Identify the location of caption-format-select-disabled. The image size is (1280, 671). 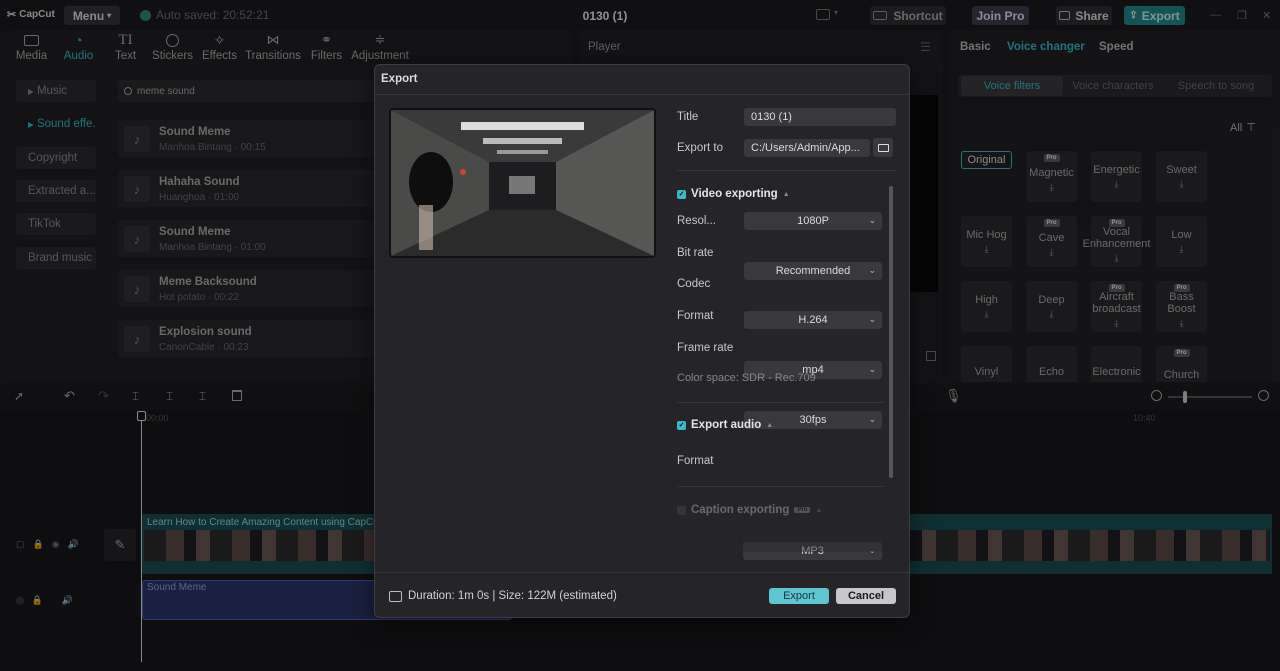
(812, 544).